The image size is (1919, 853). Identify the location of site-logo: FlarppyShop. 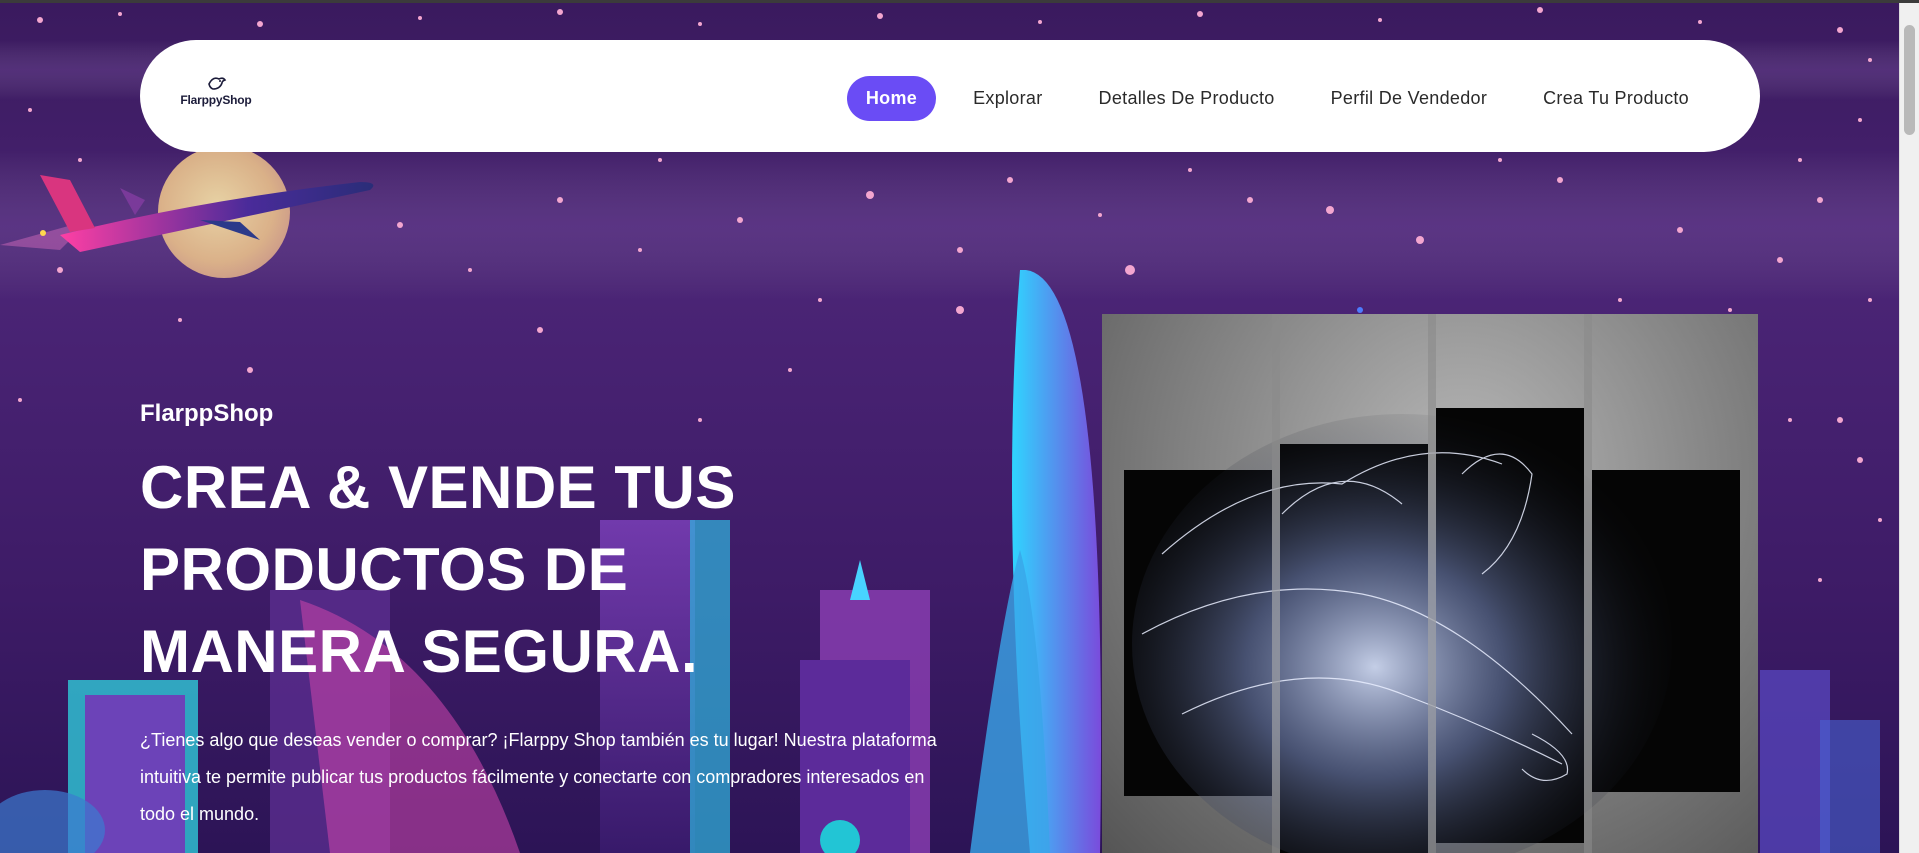
(216, 94).